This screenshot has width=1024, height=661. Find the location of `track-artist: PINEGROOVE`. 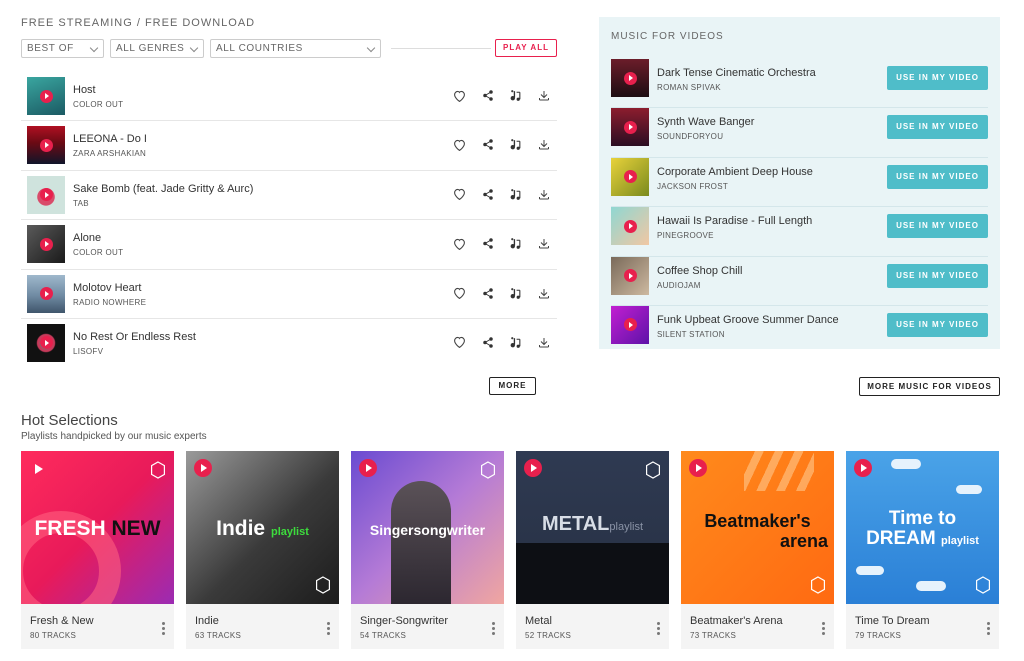

track-artist: PINEGROOVE is located at coordinates (685, 235).